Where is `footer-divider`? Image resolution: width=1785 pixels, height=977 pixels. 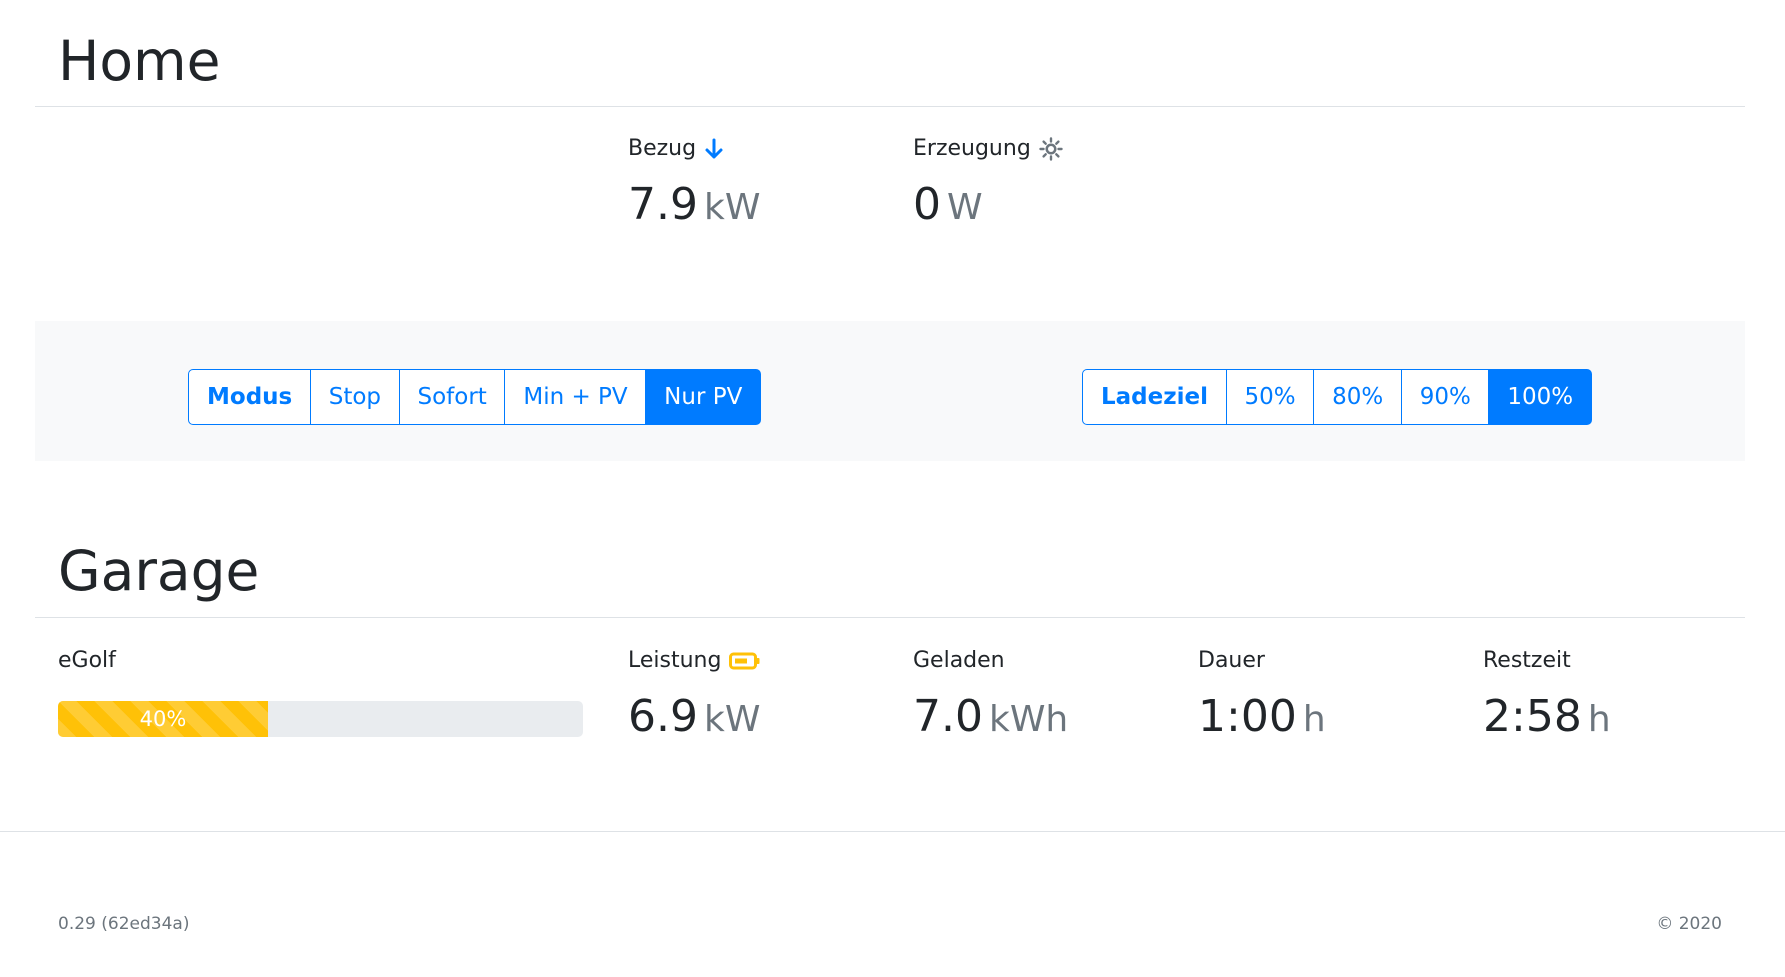 footer-divider is located at coordinates (892, 831).